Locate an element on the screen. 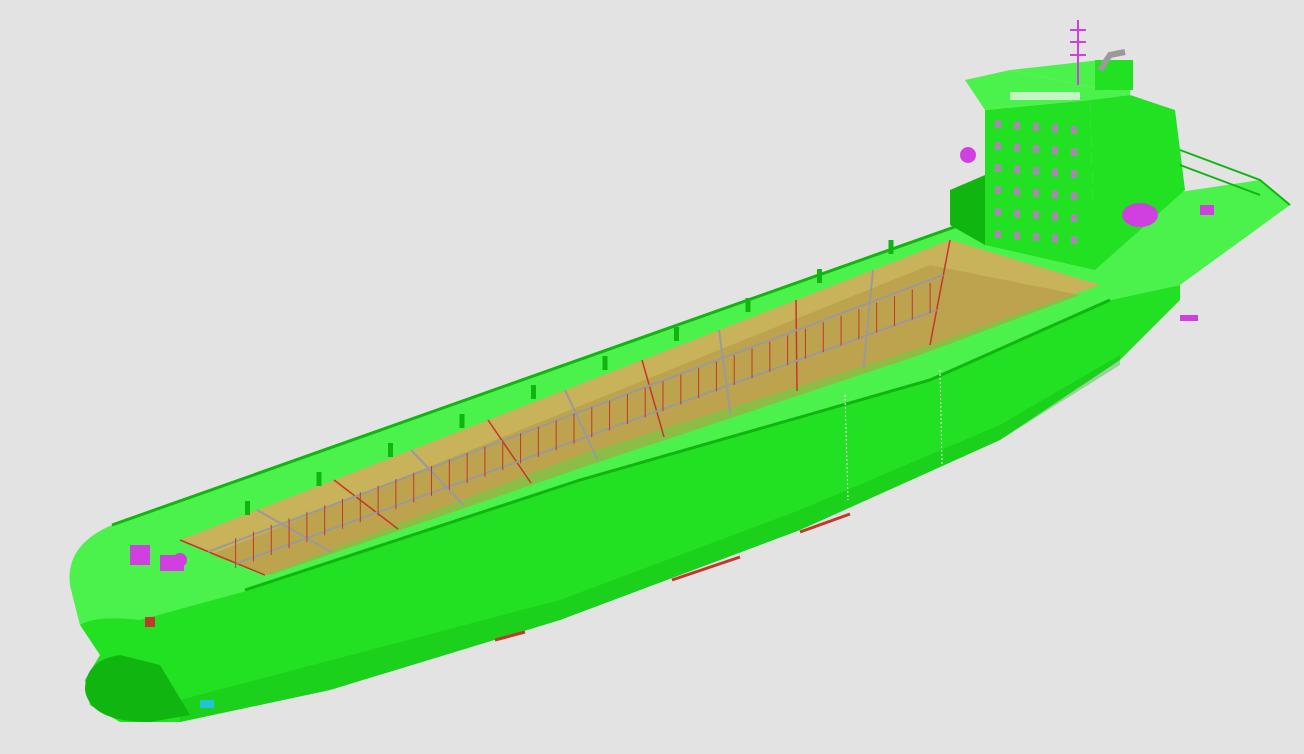  purifier-tank is located at coordinates (1140, 215).